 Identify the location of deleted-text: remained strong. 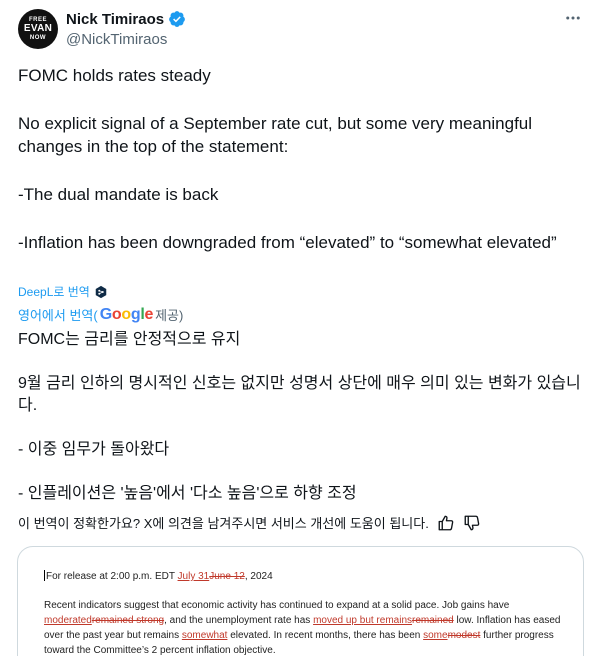
(128, 620).